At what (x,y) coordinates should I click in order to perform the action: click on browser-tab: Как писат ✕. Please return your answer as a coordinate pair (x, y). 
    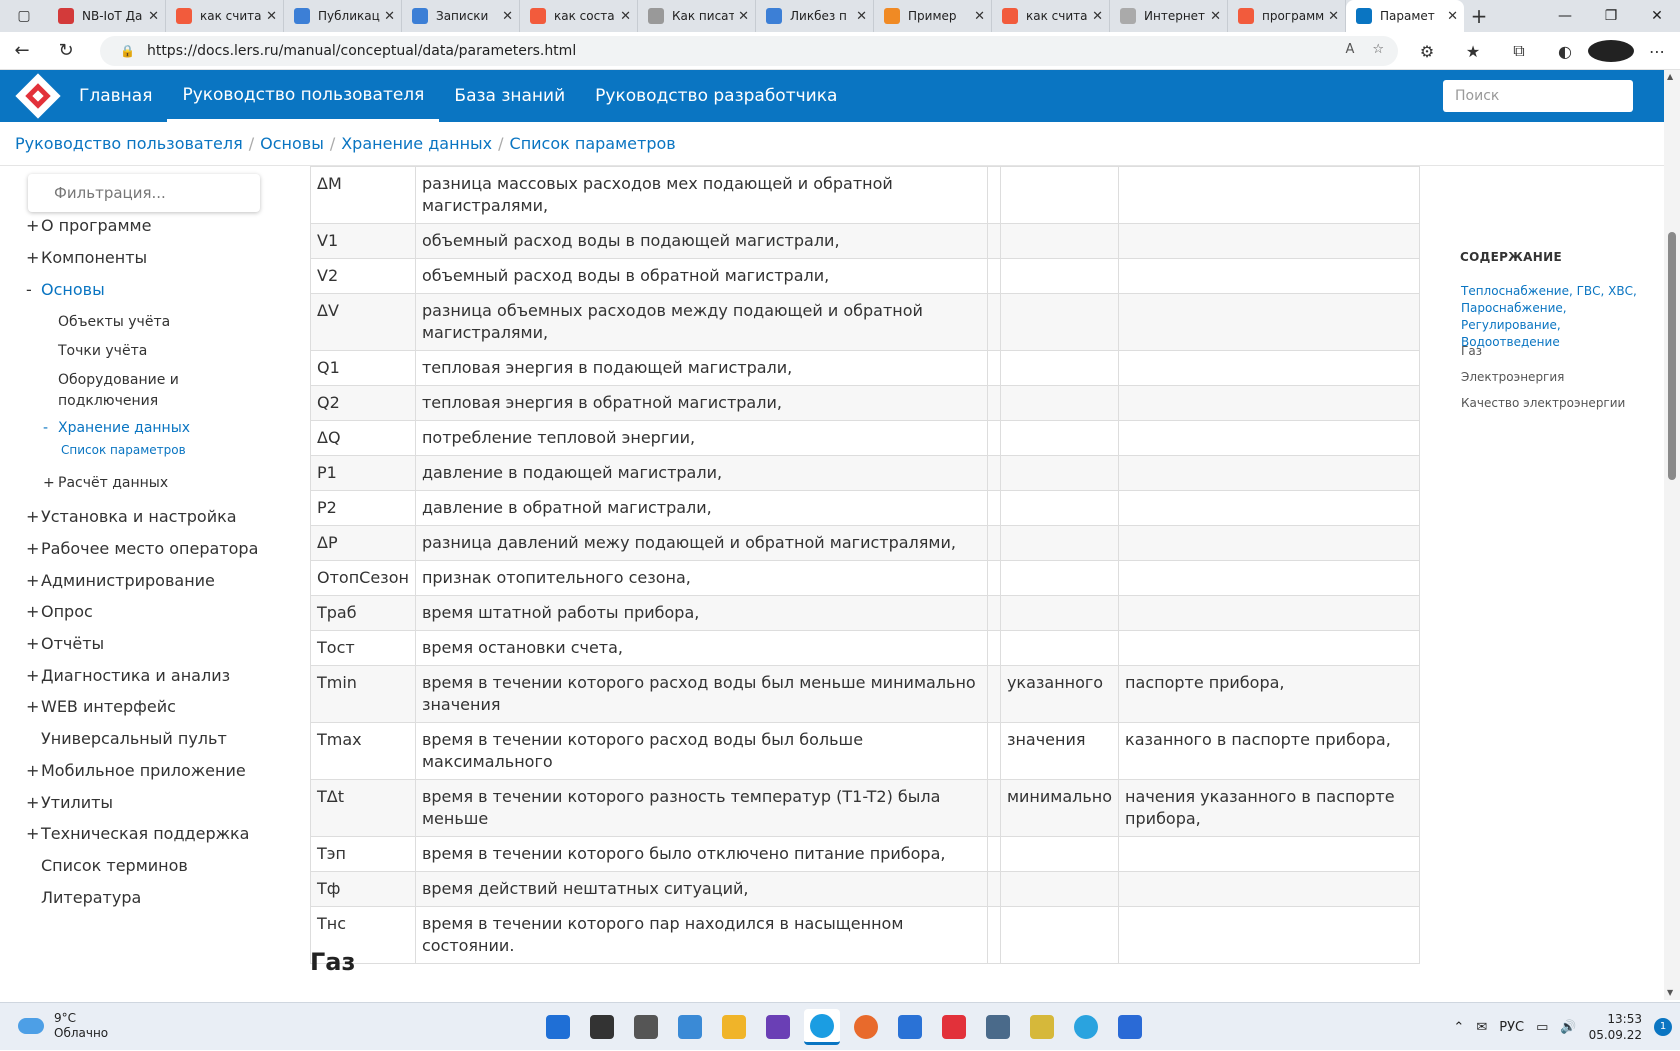
    Looking at the image, I should click on (697, 16).